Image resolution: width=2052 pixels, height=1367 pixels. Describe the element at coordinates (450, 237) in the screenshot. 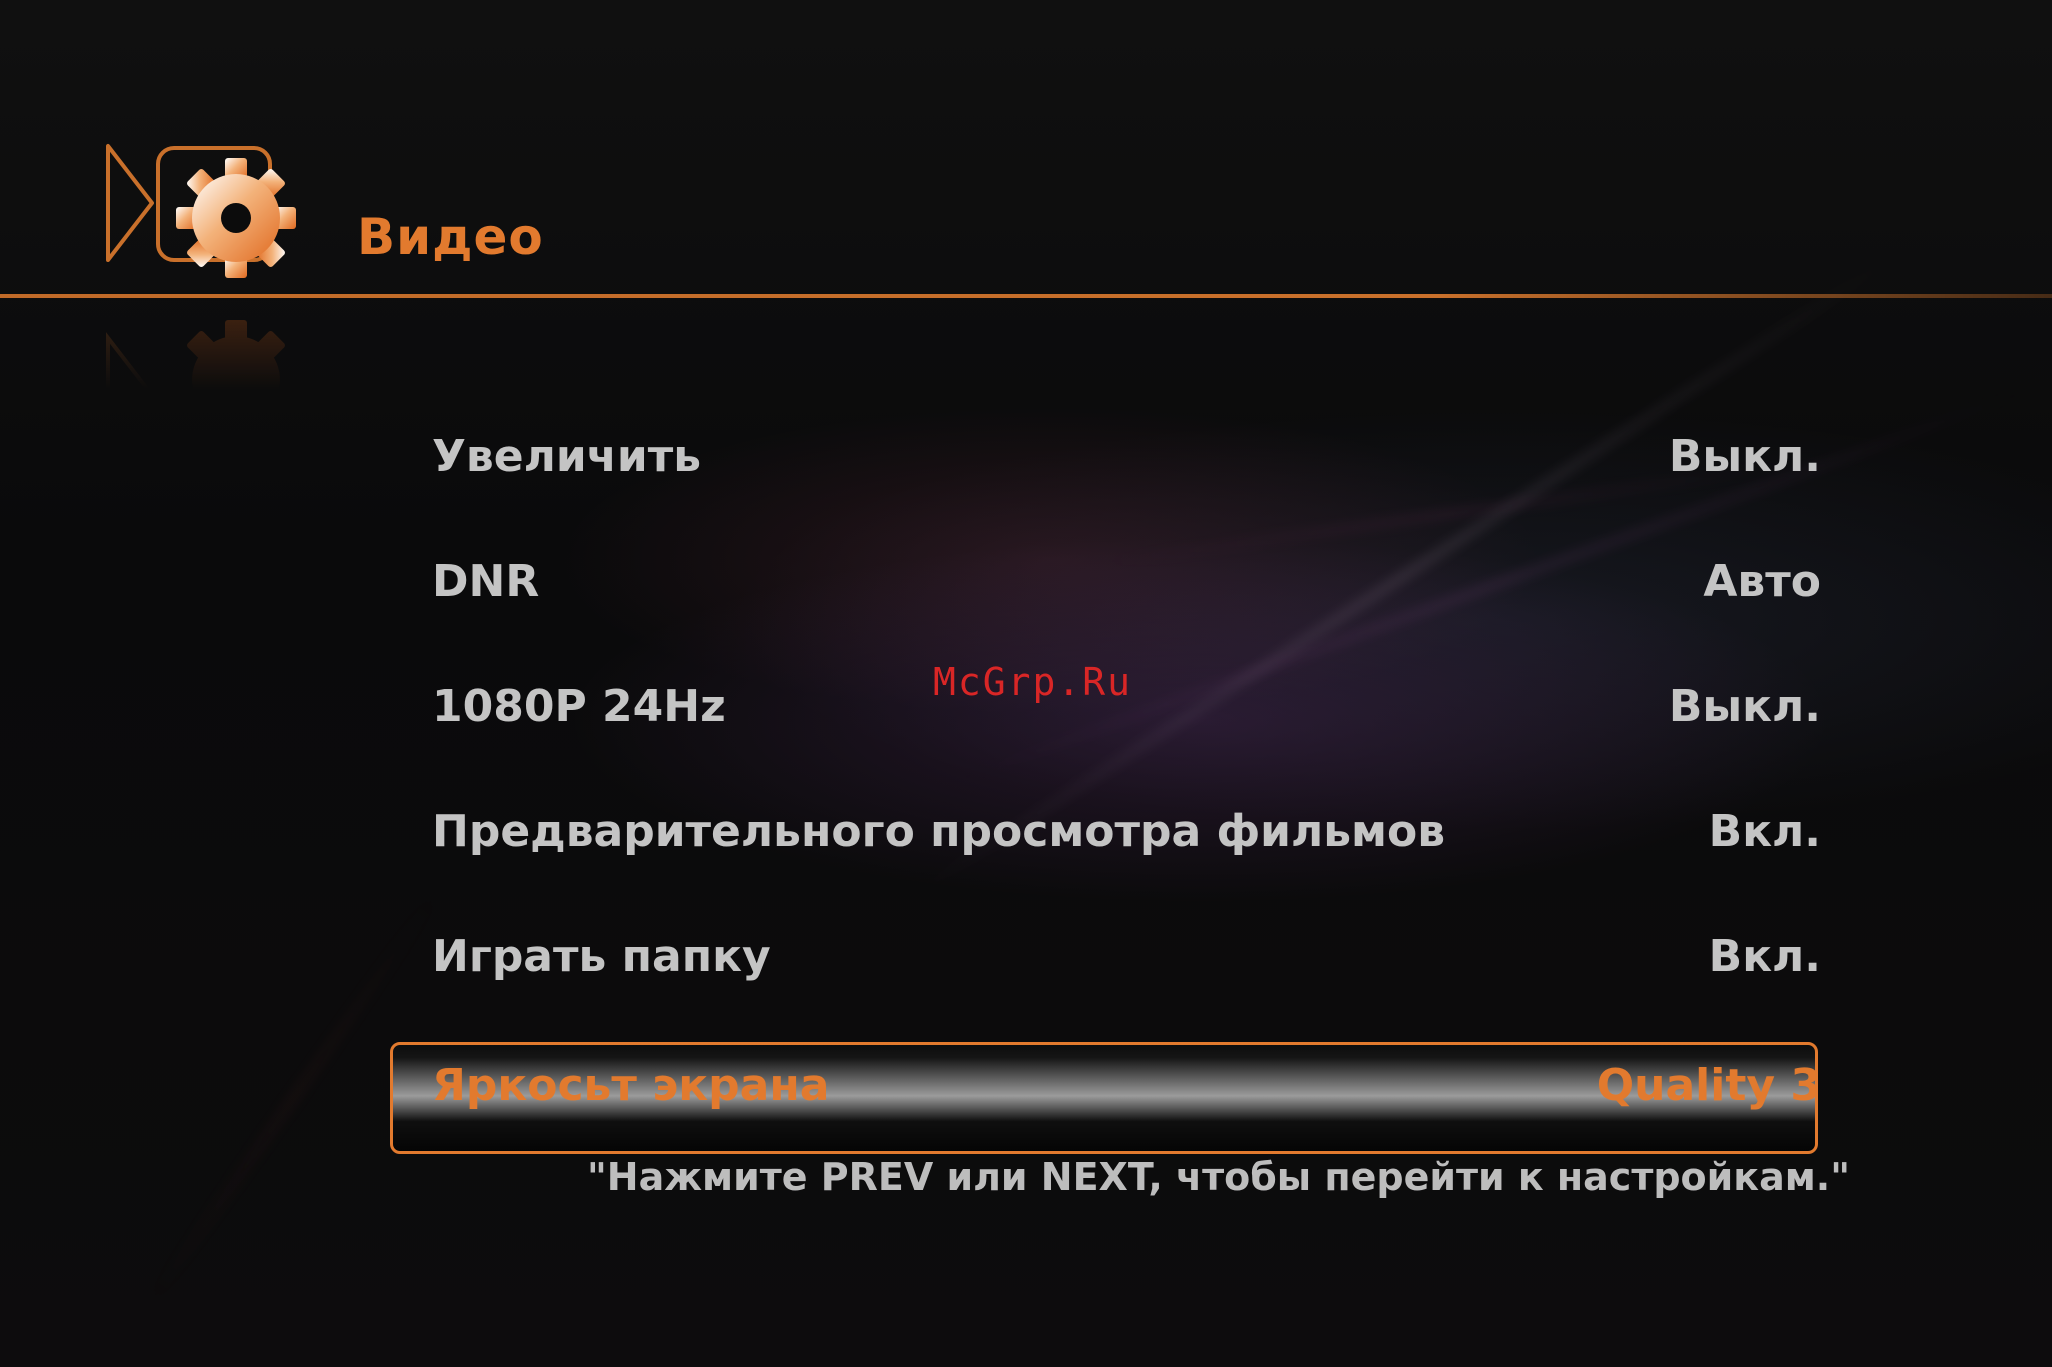

I see `page-title: Видео` at that location.